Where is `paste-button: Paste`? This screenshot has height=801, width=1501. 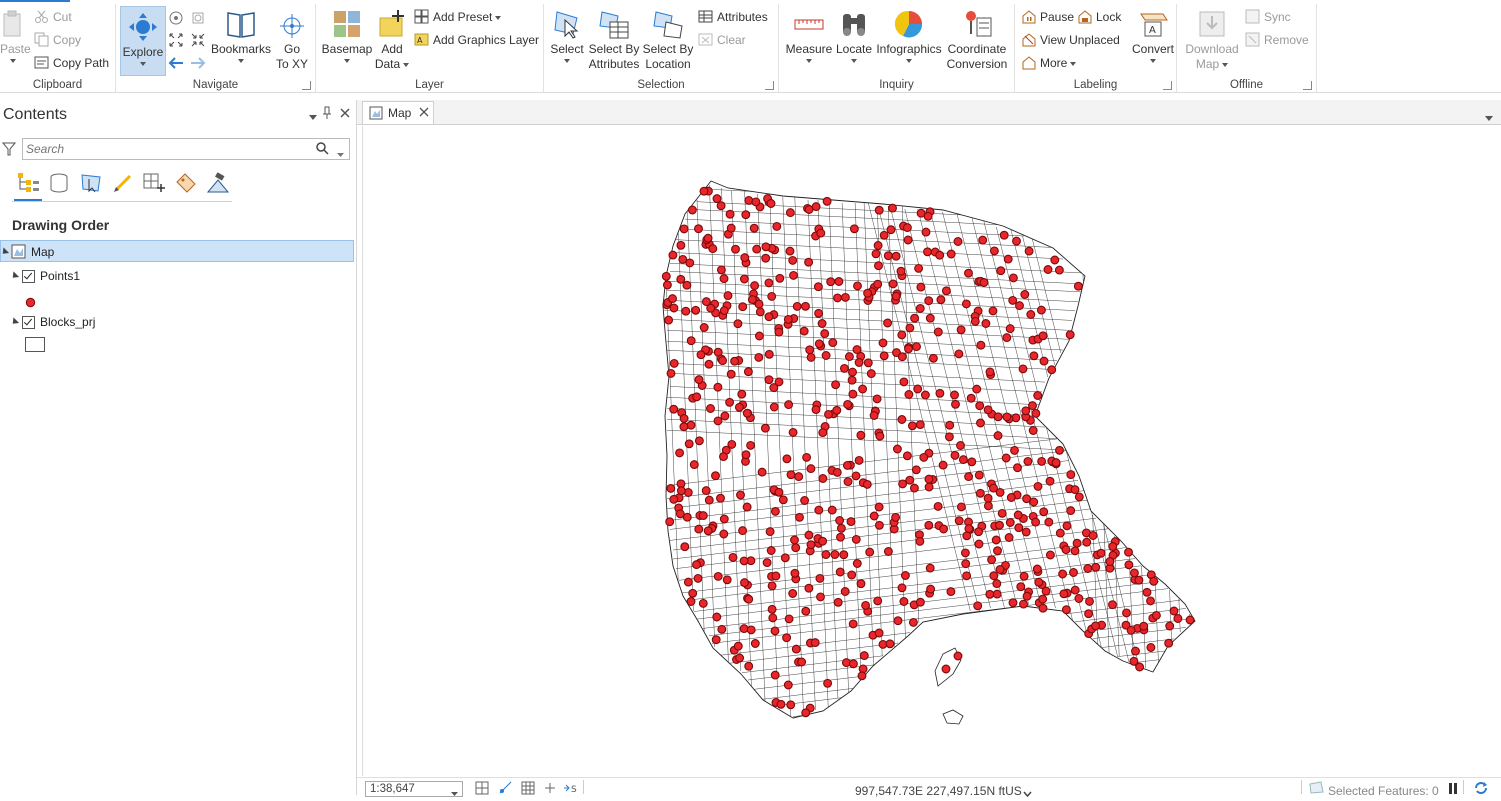
paste-button: Paste is located at coordinates (15, 35).